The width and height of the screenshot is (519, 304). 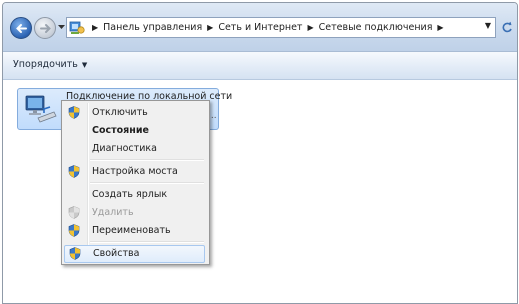 I want to click on menu-item-label: Удалить, so click(x=113, y=212).